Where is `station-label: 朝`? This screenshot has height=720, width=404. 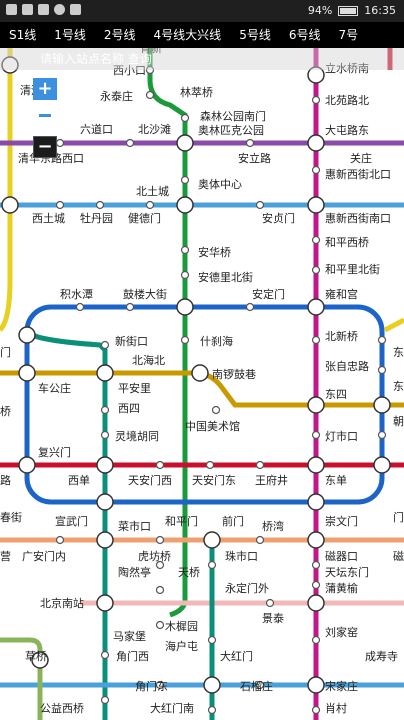 station-label: 朝 is located at coordinates (398, 421).